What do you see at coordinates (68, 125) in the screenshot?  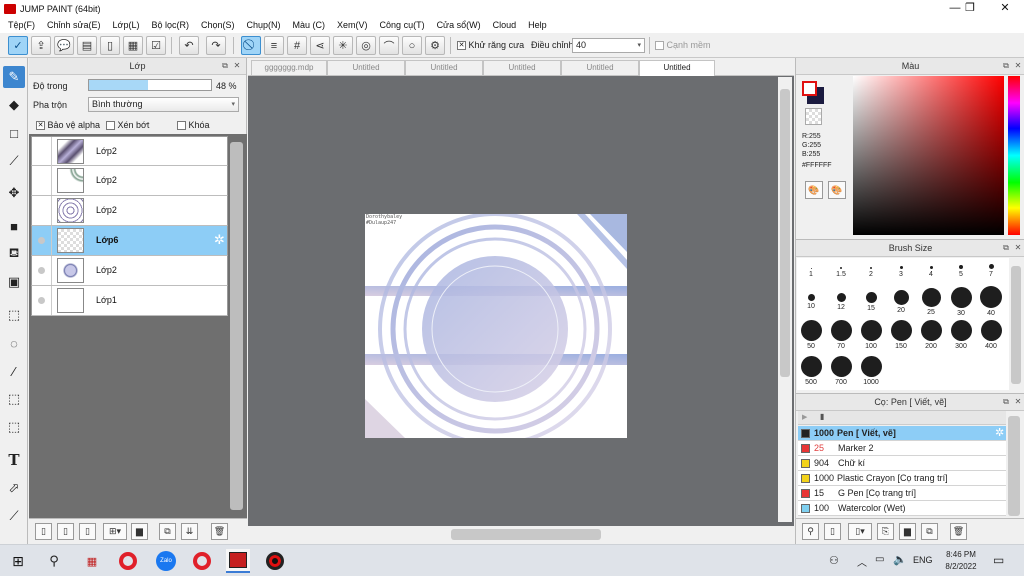 I see `protect-alpha-option: ✕ Bảo vệ alpha` at bounding box center [68, 125].